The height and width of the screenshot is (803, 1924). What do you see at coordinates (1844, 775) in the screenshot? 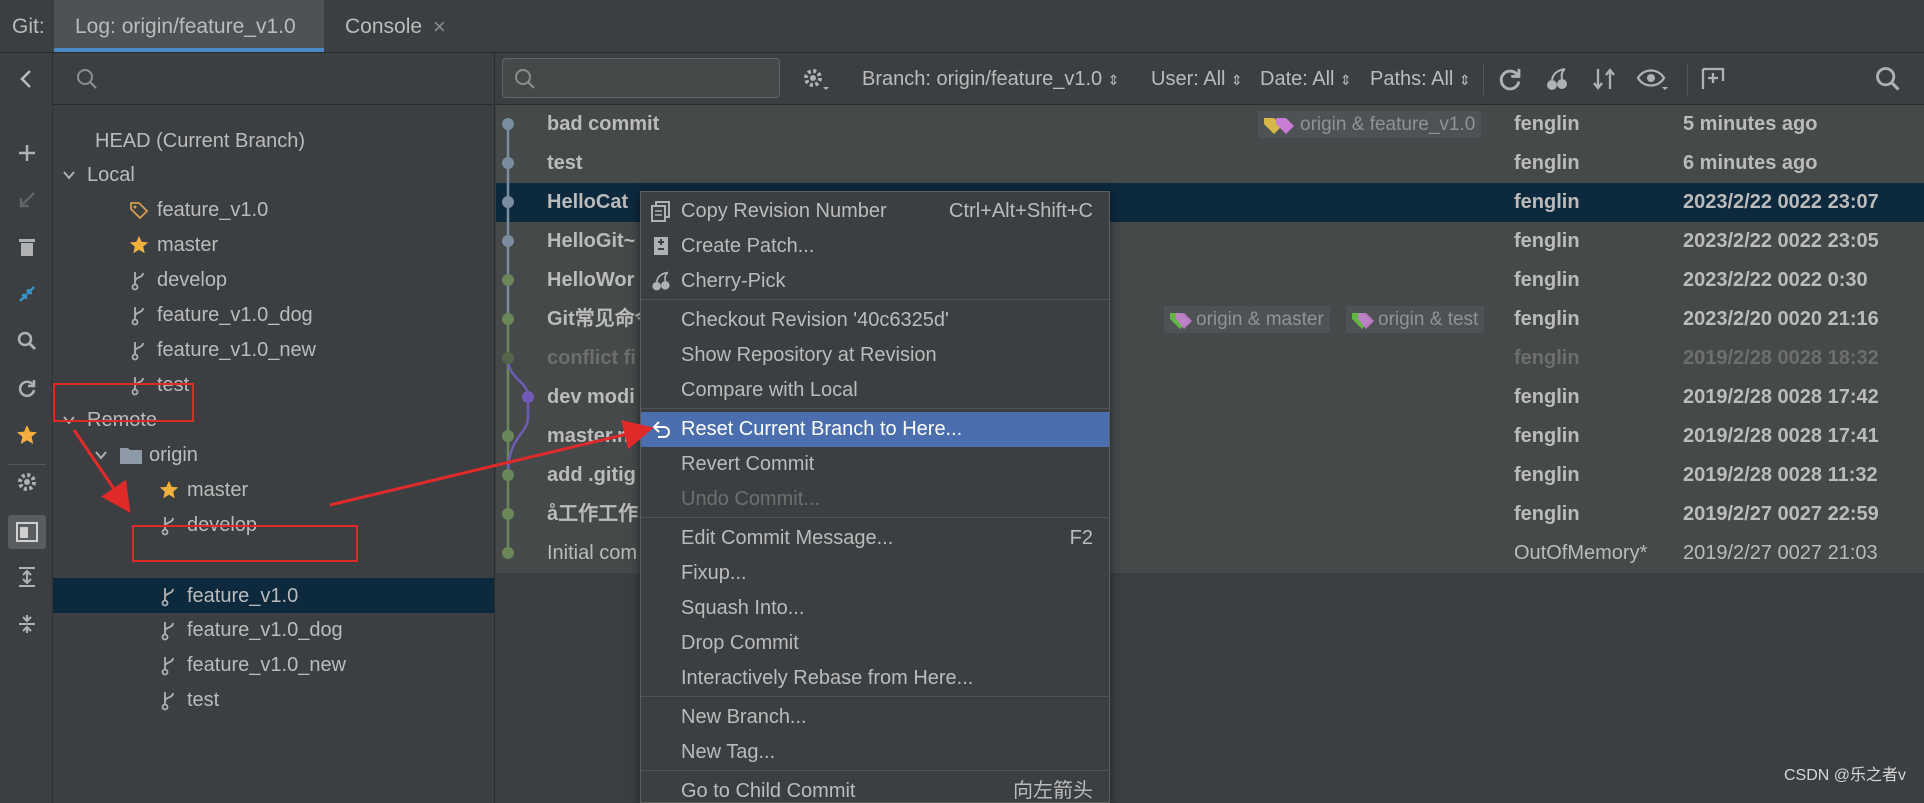
I see `watermark: CSDN @乐之者v` at bounding box center [1844, 775].